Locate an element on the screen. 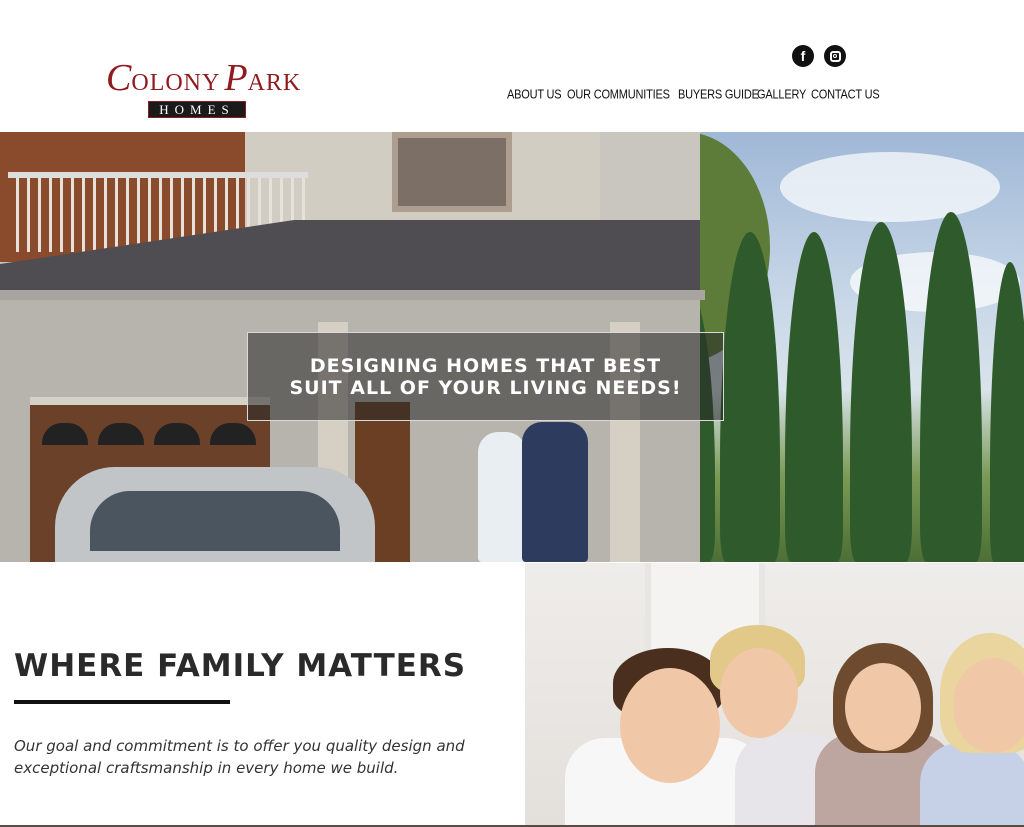 Image resolution: width=1024 pixels, height=827 pixels. instagram-icon is located at coordinates (835, 56).